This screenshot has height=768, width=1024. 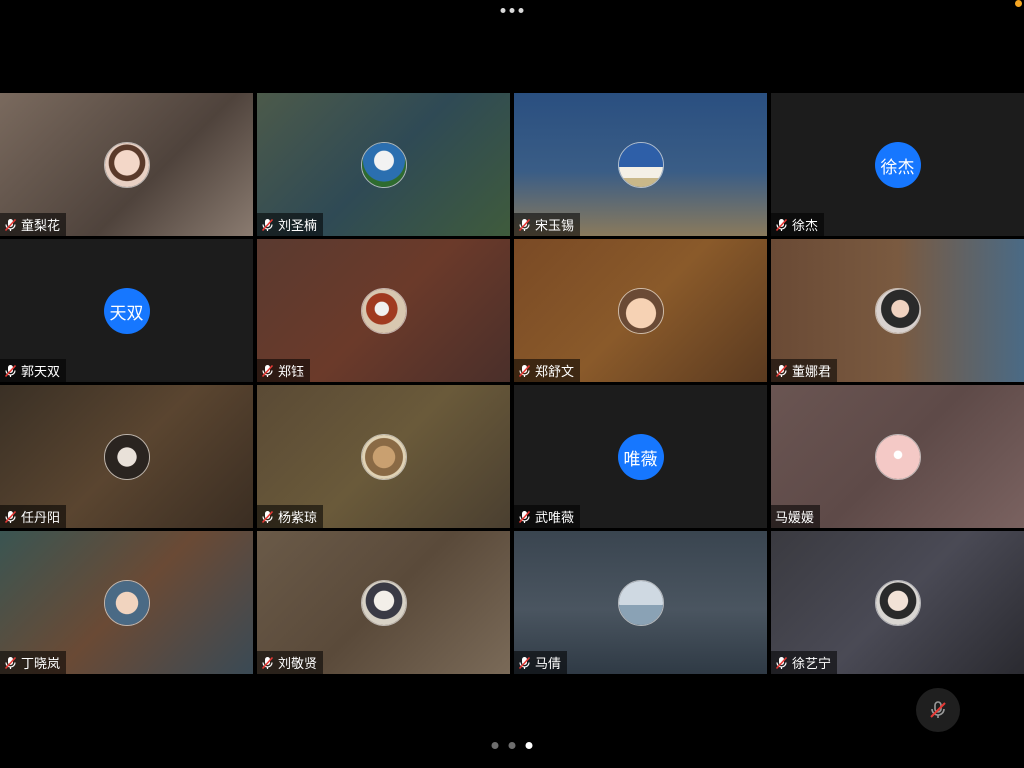 I want to click on participant-name: 郑钰, so click(x=291, y=372).